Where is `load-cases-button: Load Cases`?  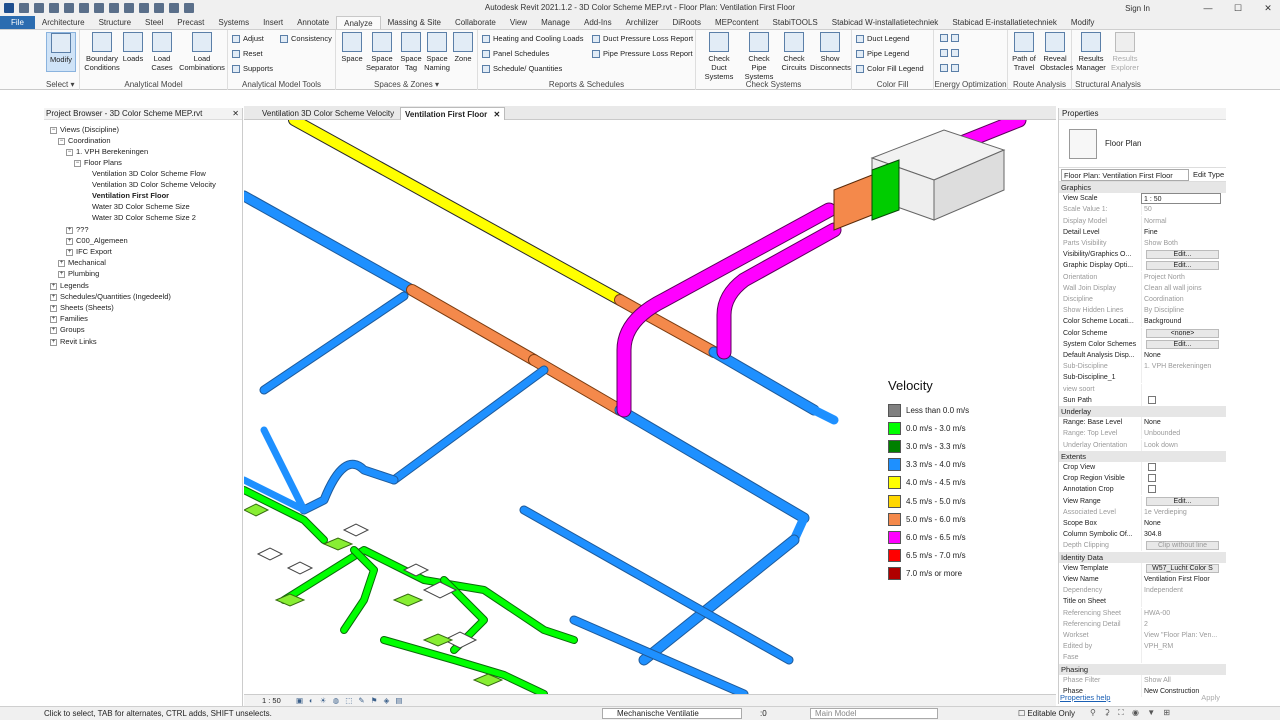 load-cases-button: Load Cases is located at coordinates (162, 52).